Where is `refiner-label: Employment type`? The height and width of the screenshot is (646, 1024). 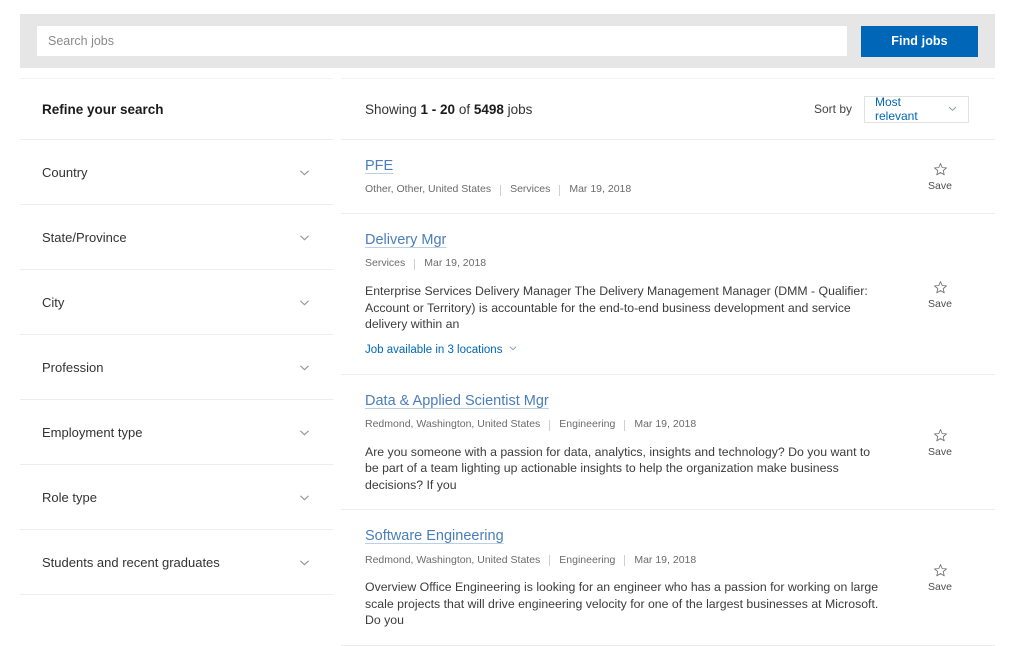 refiner-label: Employment type is located at coordinates (92, 432).